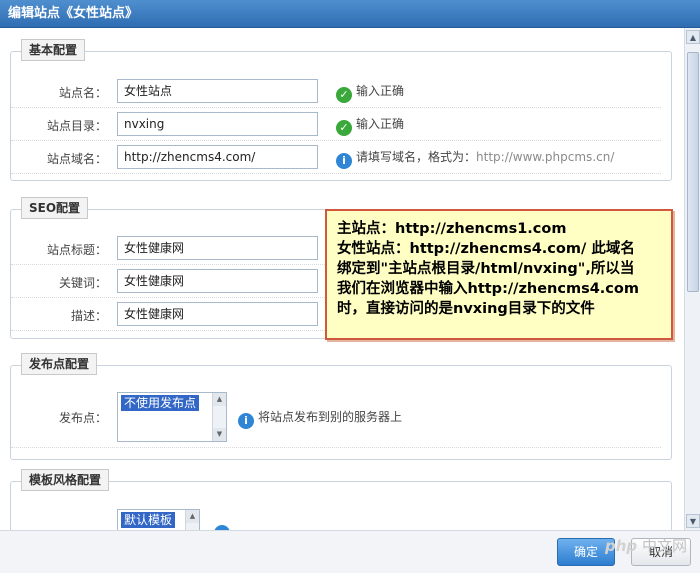 The image size is (700, 573). I want to click on section-publish-legend: 发布点配置, so click(59, 364).